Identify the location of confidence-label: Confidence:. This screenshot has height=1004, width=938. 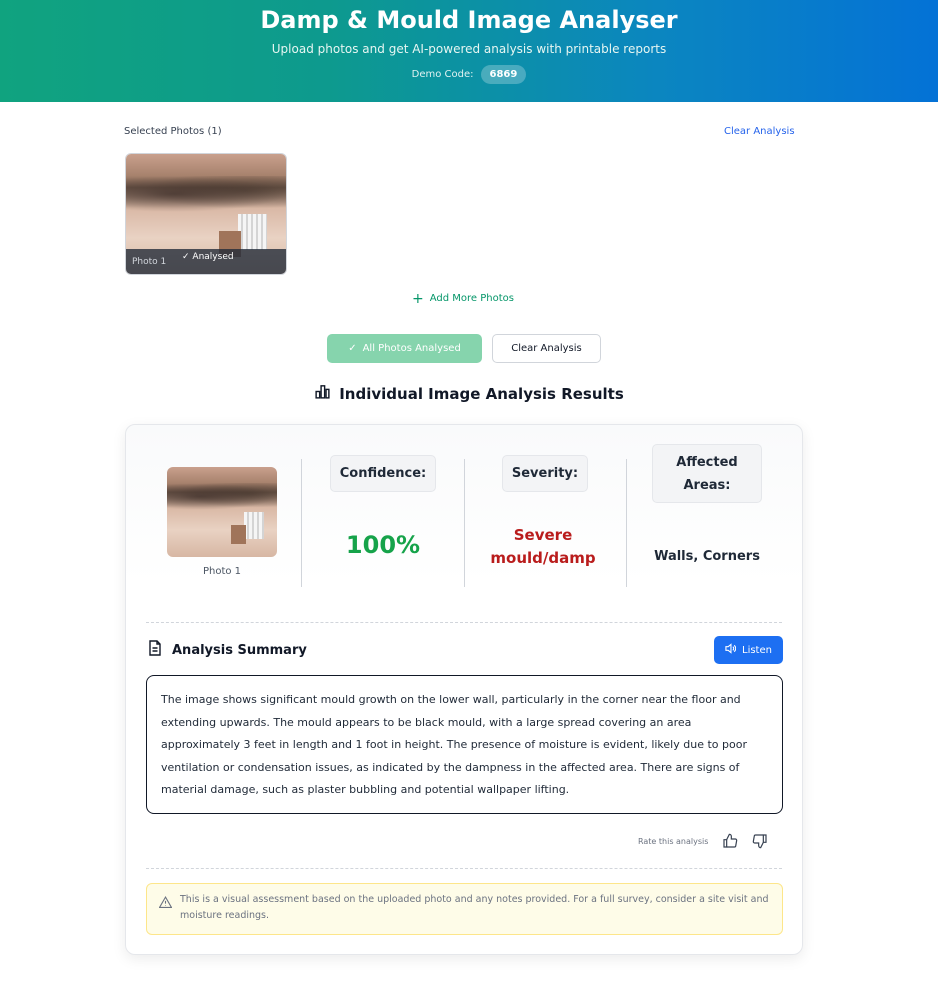
(383, 473).